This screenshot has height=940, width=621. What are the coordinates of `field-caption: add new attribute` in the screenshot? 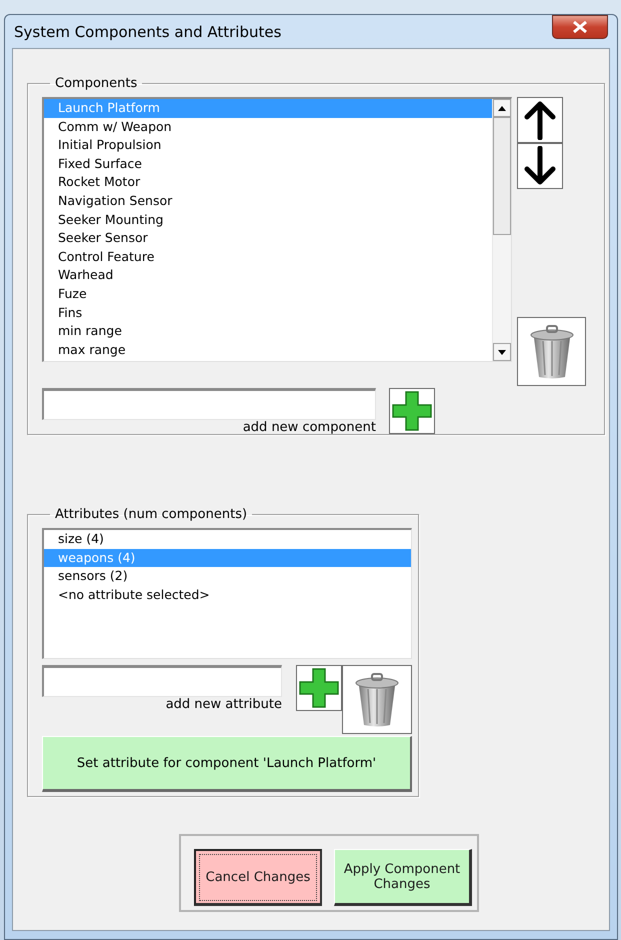 It's located at (224, 704).